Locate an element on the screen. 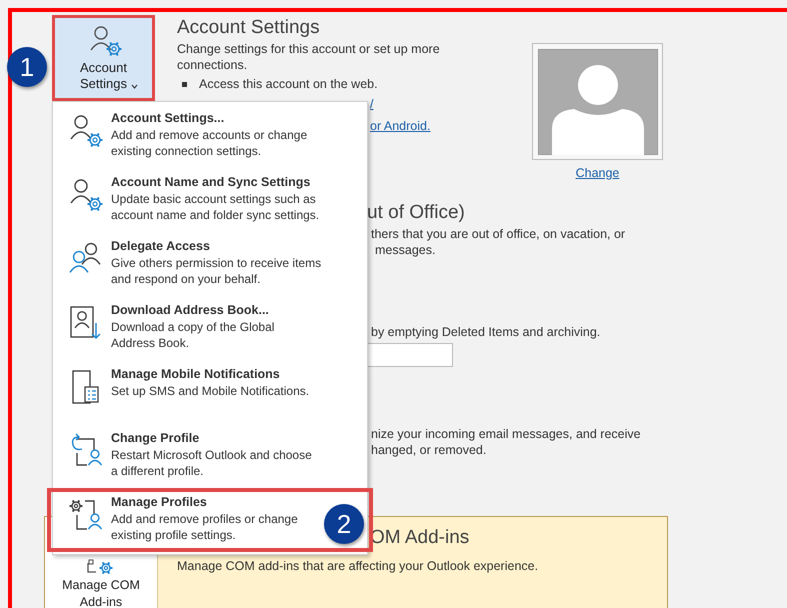 This screenshot has width=787, height=608. account-settings-button: Account Settings is located at coordinates (103, 58).